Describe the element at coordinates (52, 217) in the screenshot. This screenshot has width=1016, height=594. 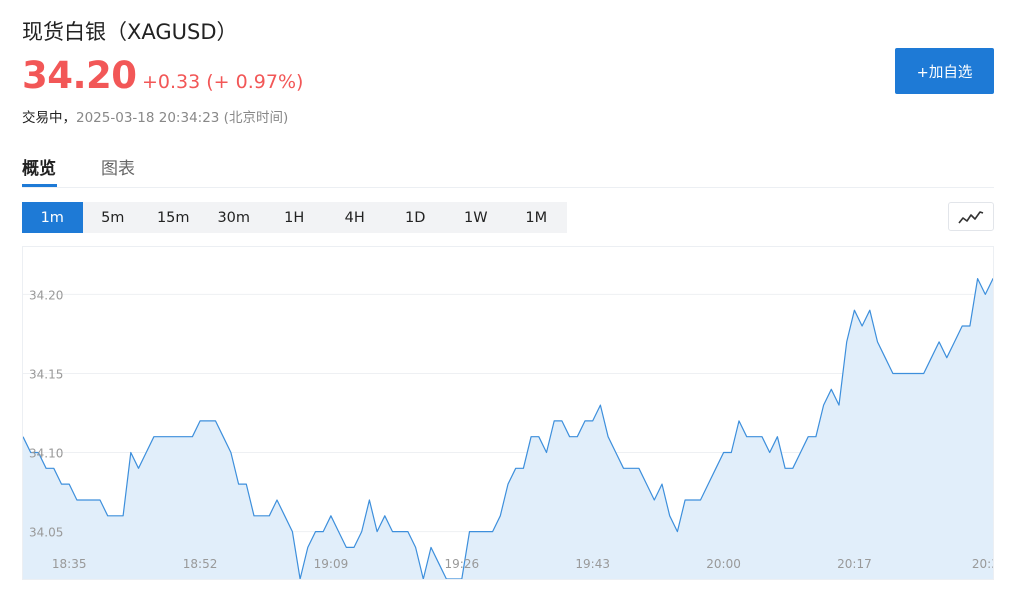
I see `period-1m: 1m` at that location.